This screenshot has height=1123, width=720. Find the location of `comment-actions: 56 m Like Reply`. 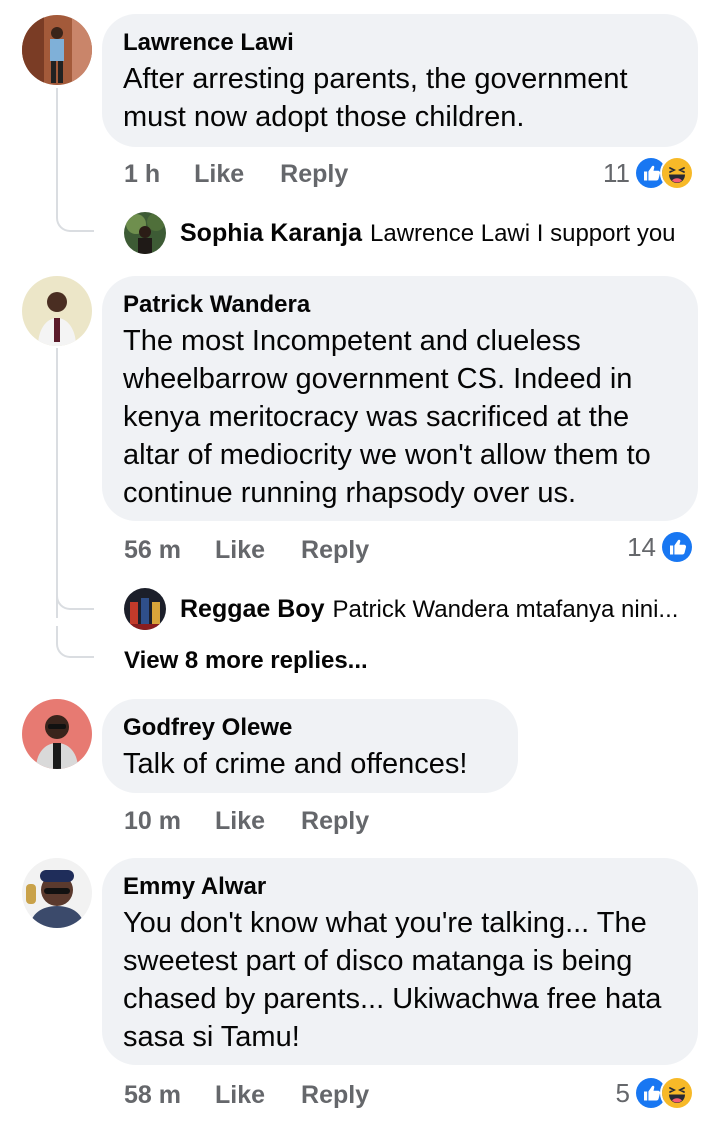

comment-actions: 56 m Like Reply is located at coordinates (246, 550).